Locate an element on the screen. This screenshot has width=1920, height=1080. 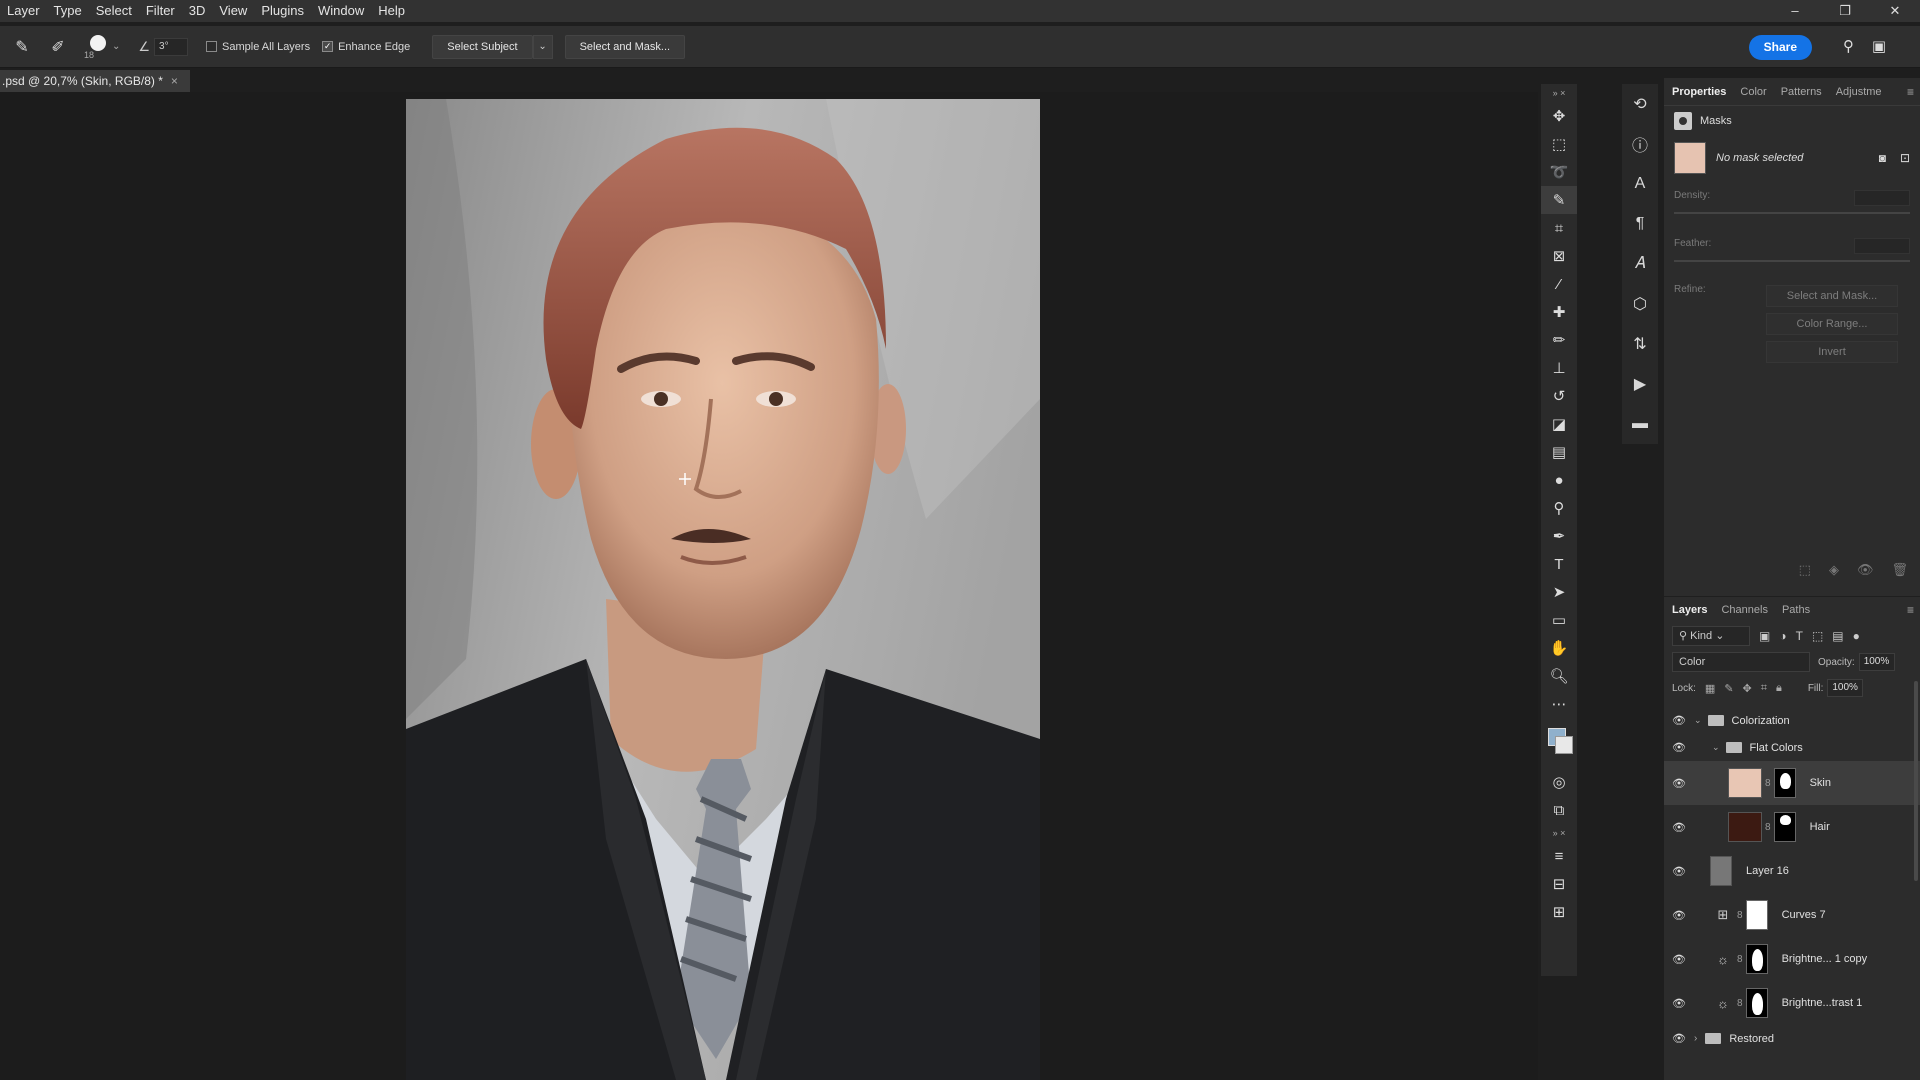
clone-source-icon: ⊞ is located at coordinates (1559, 912).